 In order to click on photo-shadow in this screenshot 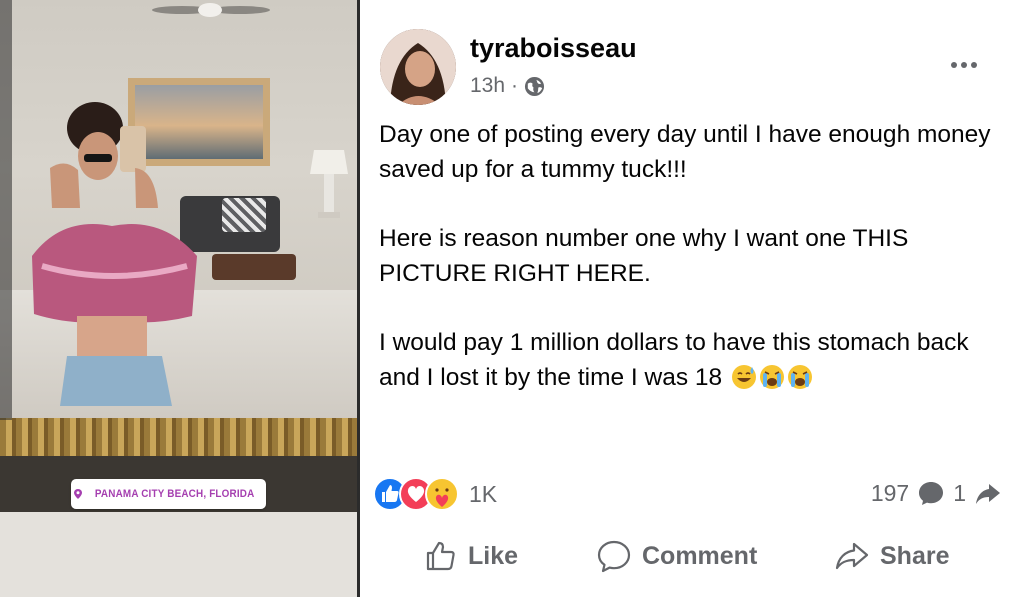, I will do `click(6, 210)`.